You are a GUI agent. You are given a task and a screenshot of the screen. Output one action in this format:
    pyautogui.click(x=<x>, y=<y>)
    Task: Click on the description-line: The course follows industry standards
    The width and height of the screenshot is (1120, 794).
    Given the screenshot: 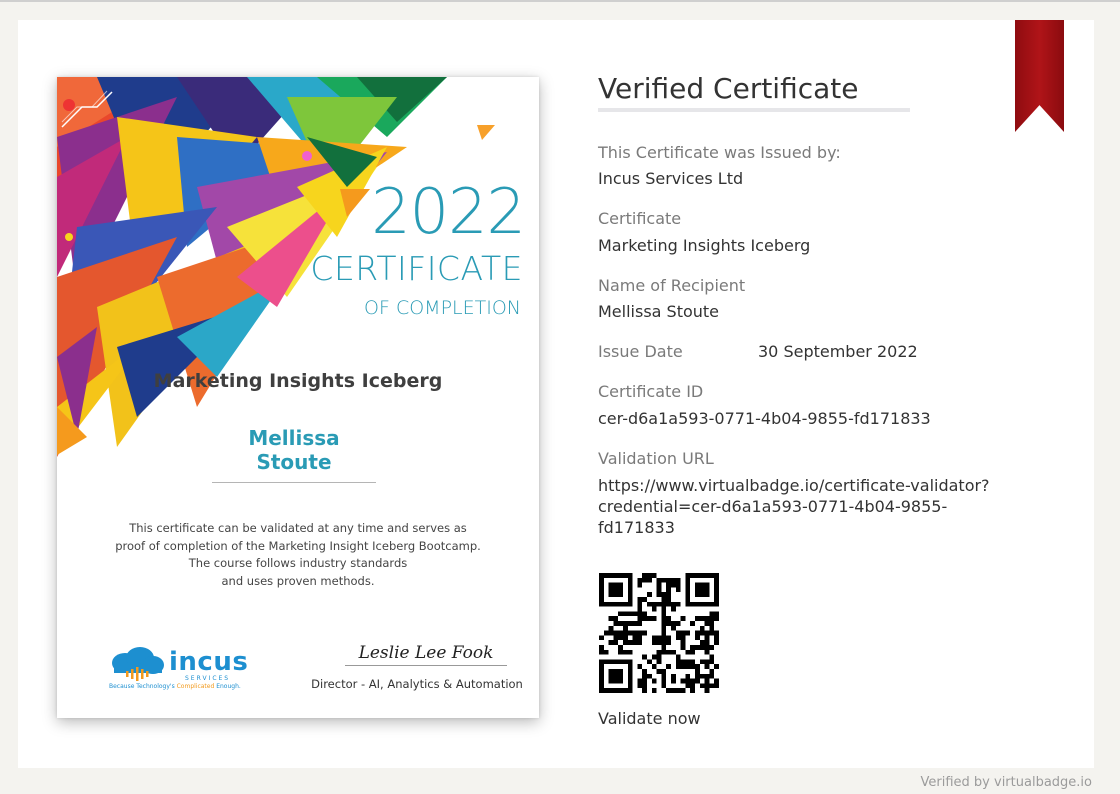 What is the action you would take?
    pyautogui.click(x=298, y=563)
    